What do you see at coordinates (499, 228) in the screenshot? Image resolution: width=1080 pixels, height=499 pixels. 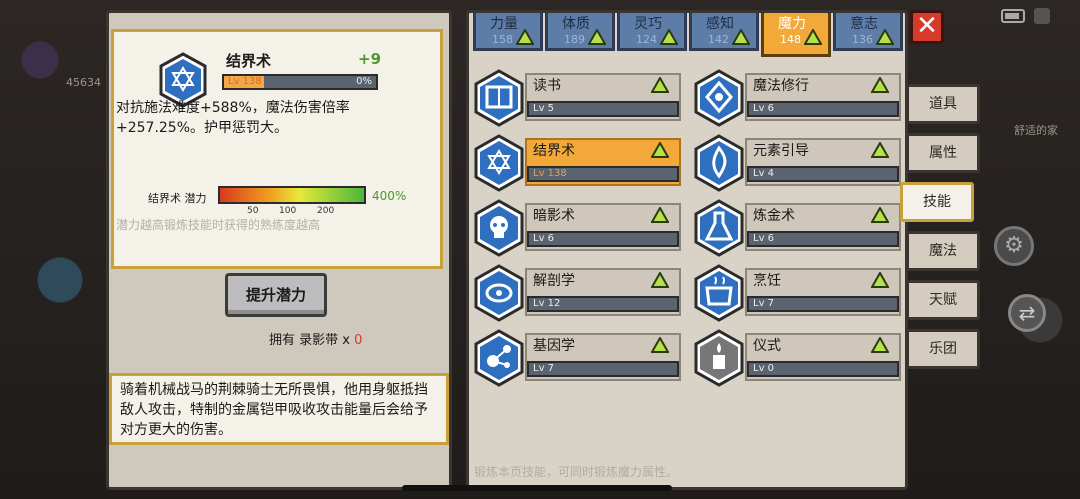 I see `skull-icon` at bounding box center [499, 228].